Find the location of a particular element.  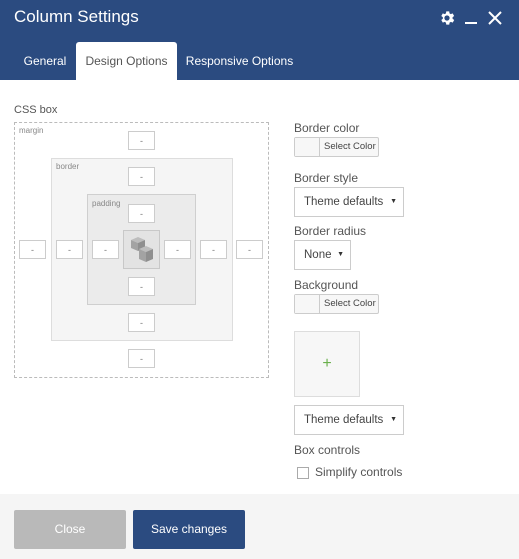

tab-general: General is located at coordinates (45, 61).